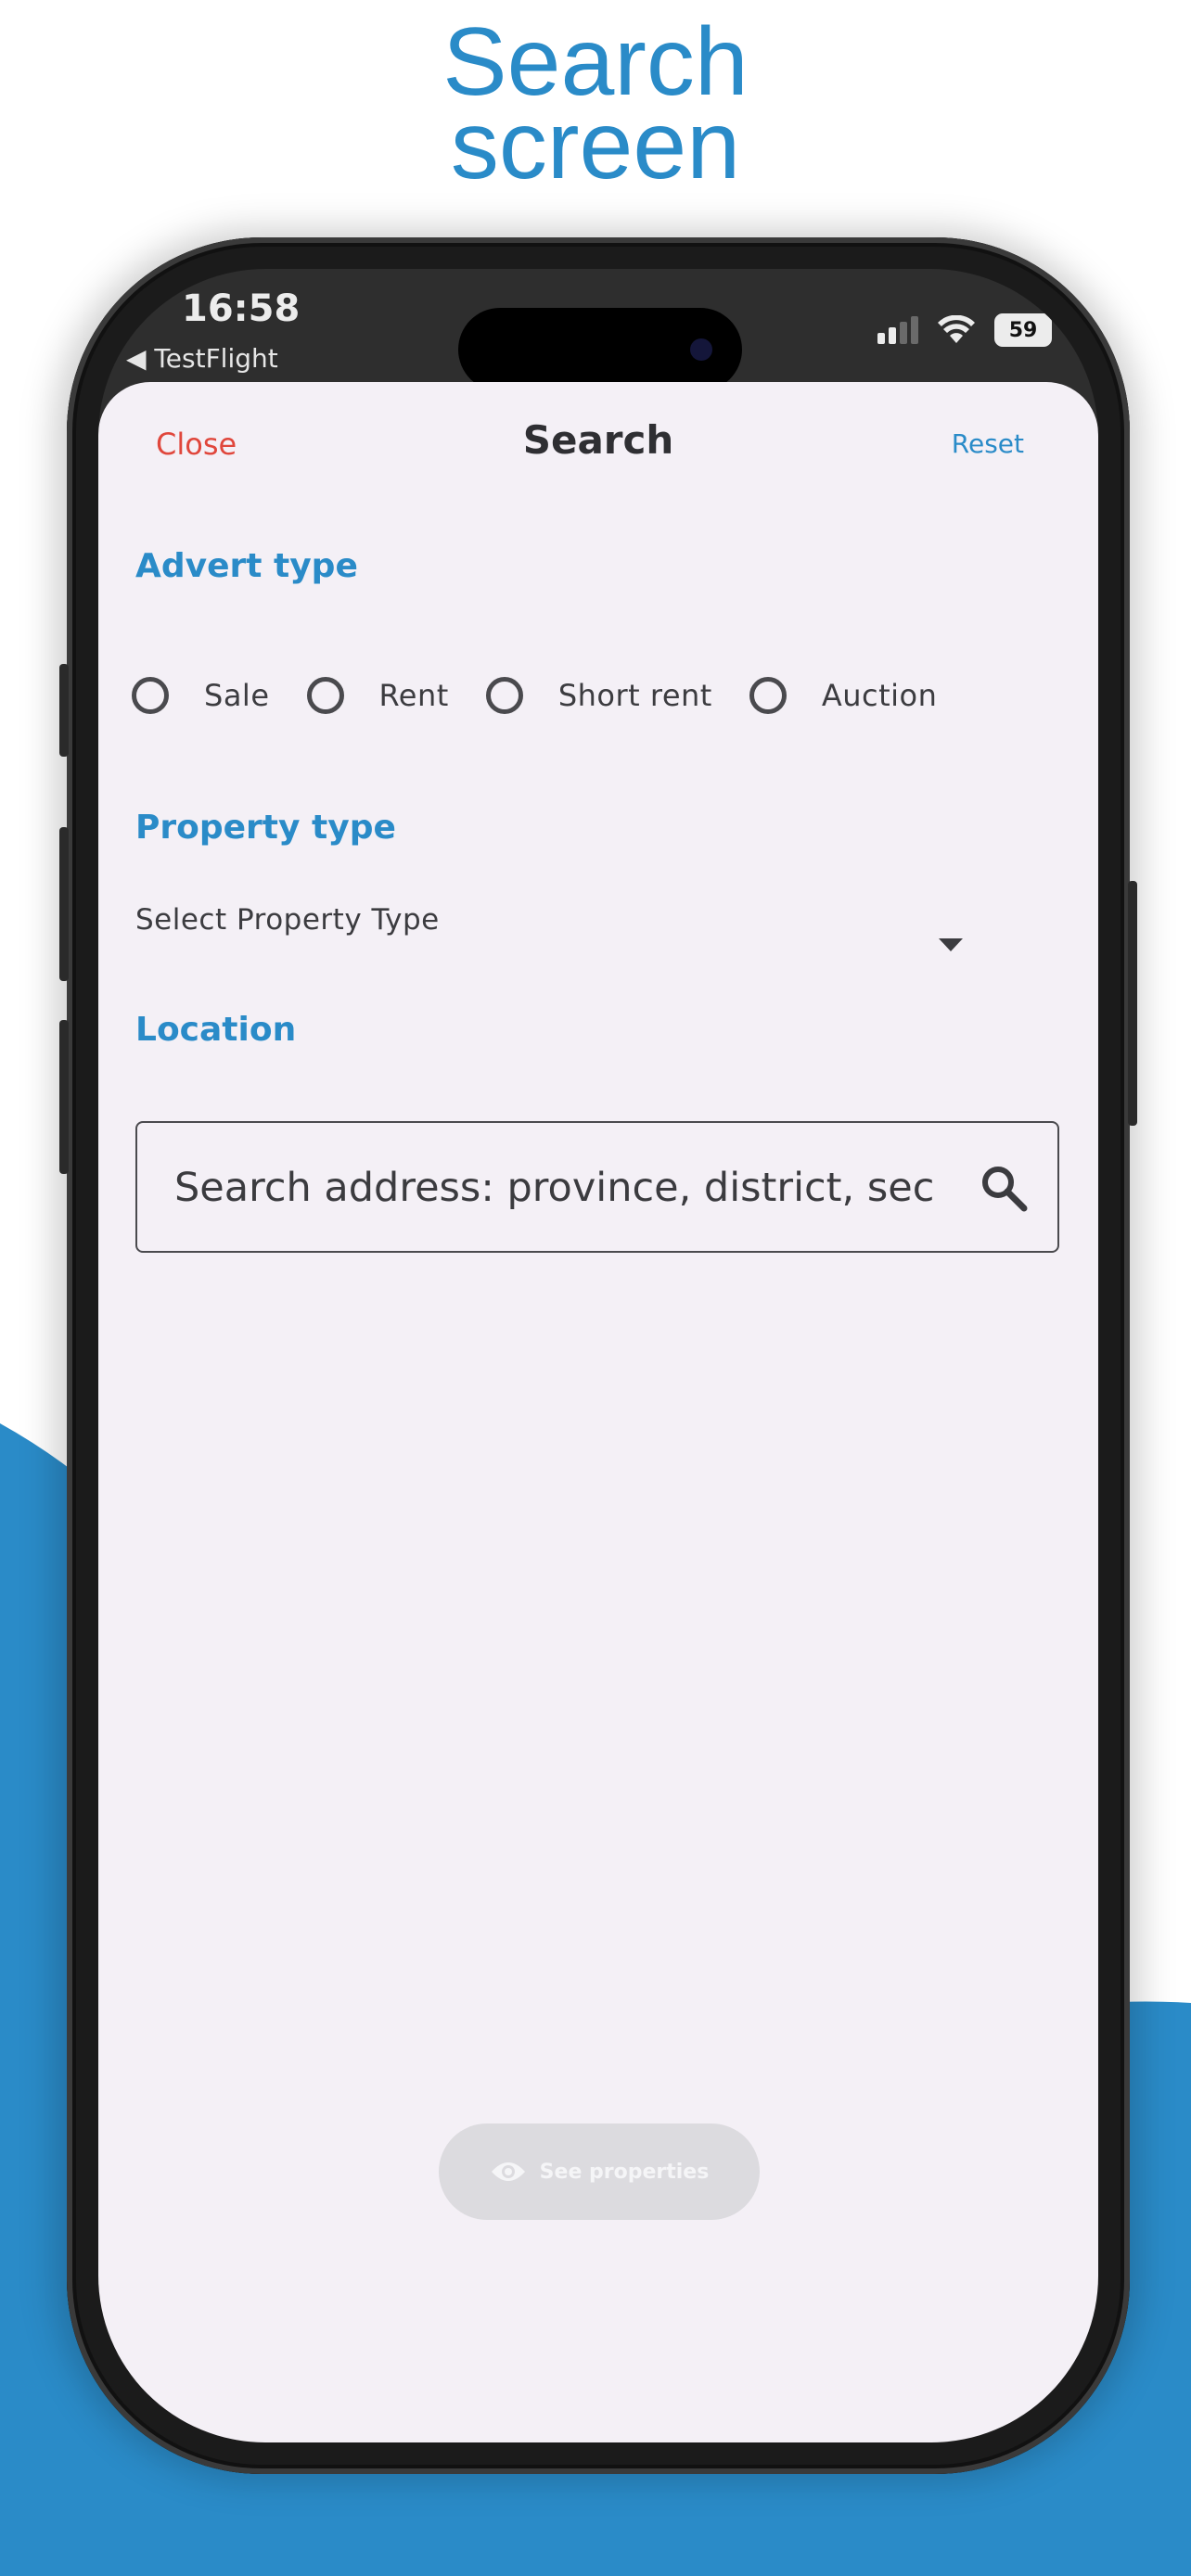  What do you see at coordinates (64, 710) in the screenshot?
I see `phone-mute-switch` at bounding box center [64, 710].